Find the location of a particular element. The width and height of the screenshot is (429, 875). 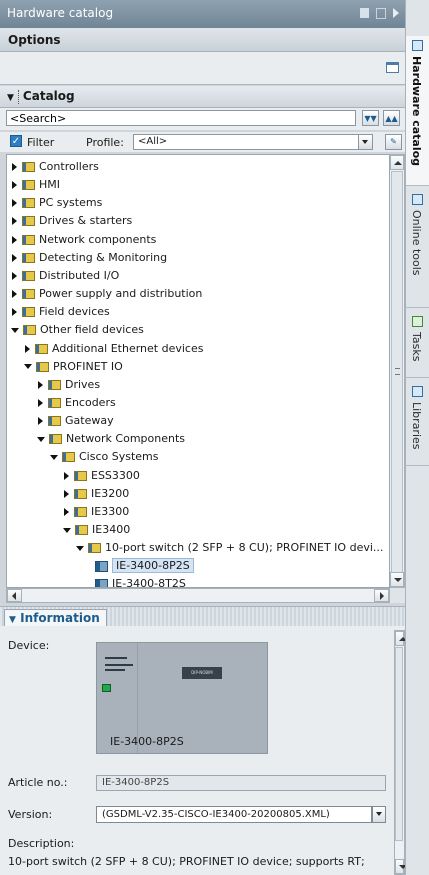

version-label: Version: is located at coordinates (30, 814).